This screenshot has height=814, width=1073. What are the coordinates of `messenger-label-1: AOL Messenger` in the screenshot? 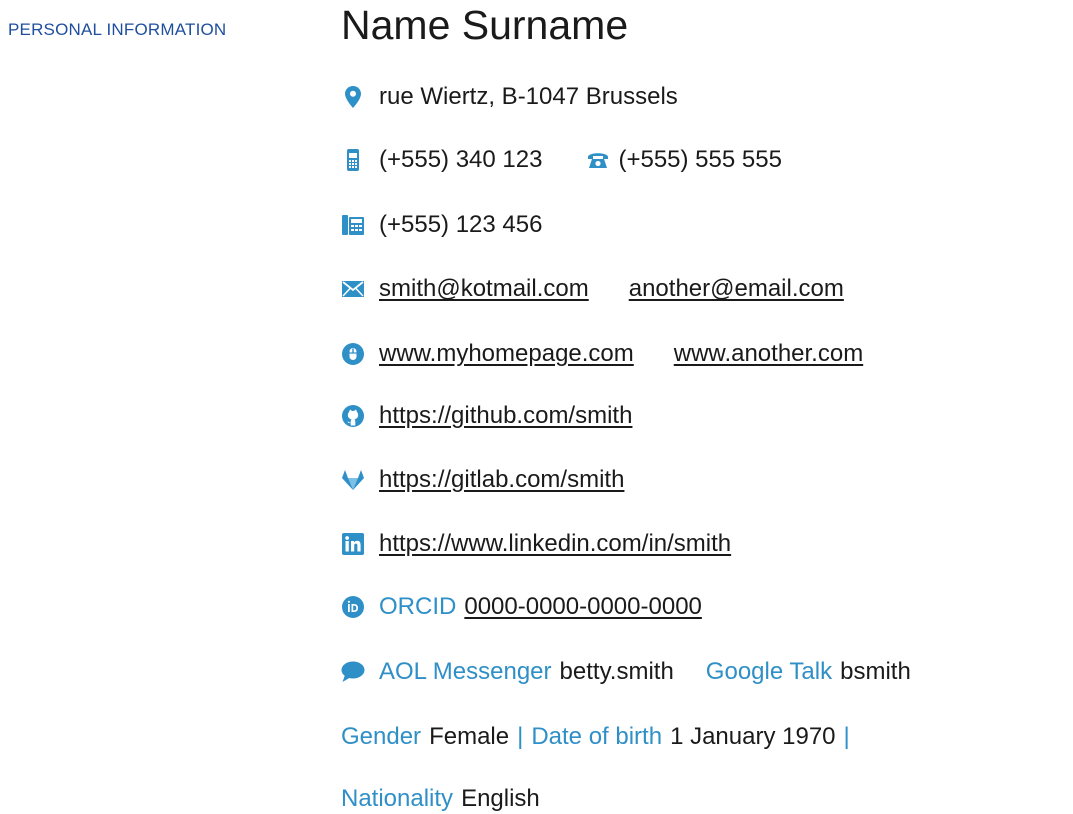 It's located at (465, 671).